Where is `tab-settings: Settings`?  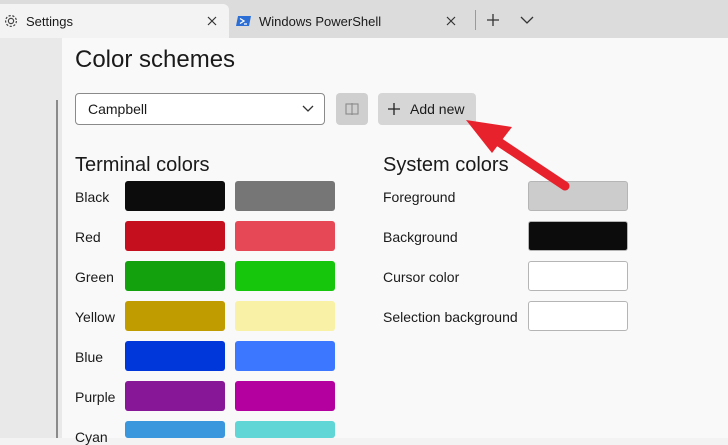 tab-settings: Settings is located at coordinates (114, 21).